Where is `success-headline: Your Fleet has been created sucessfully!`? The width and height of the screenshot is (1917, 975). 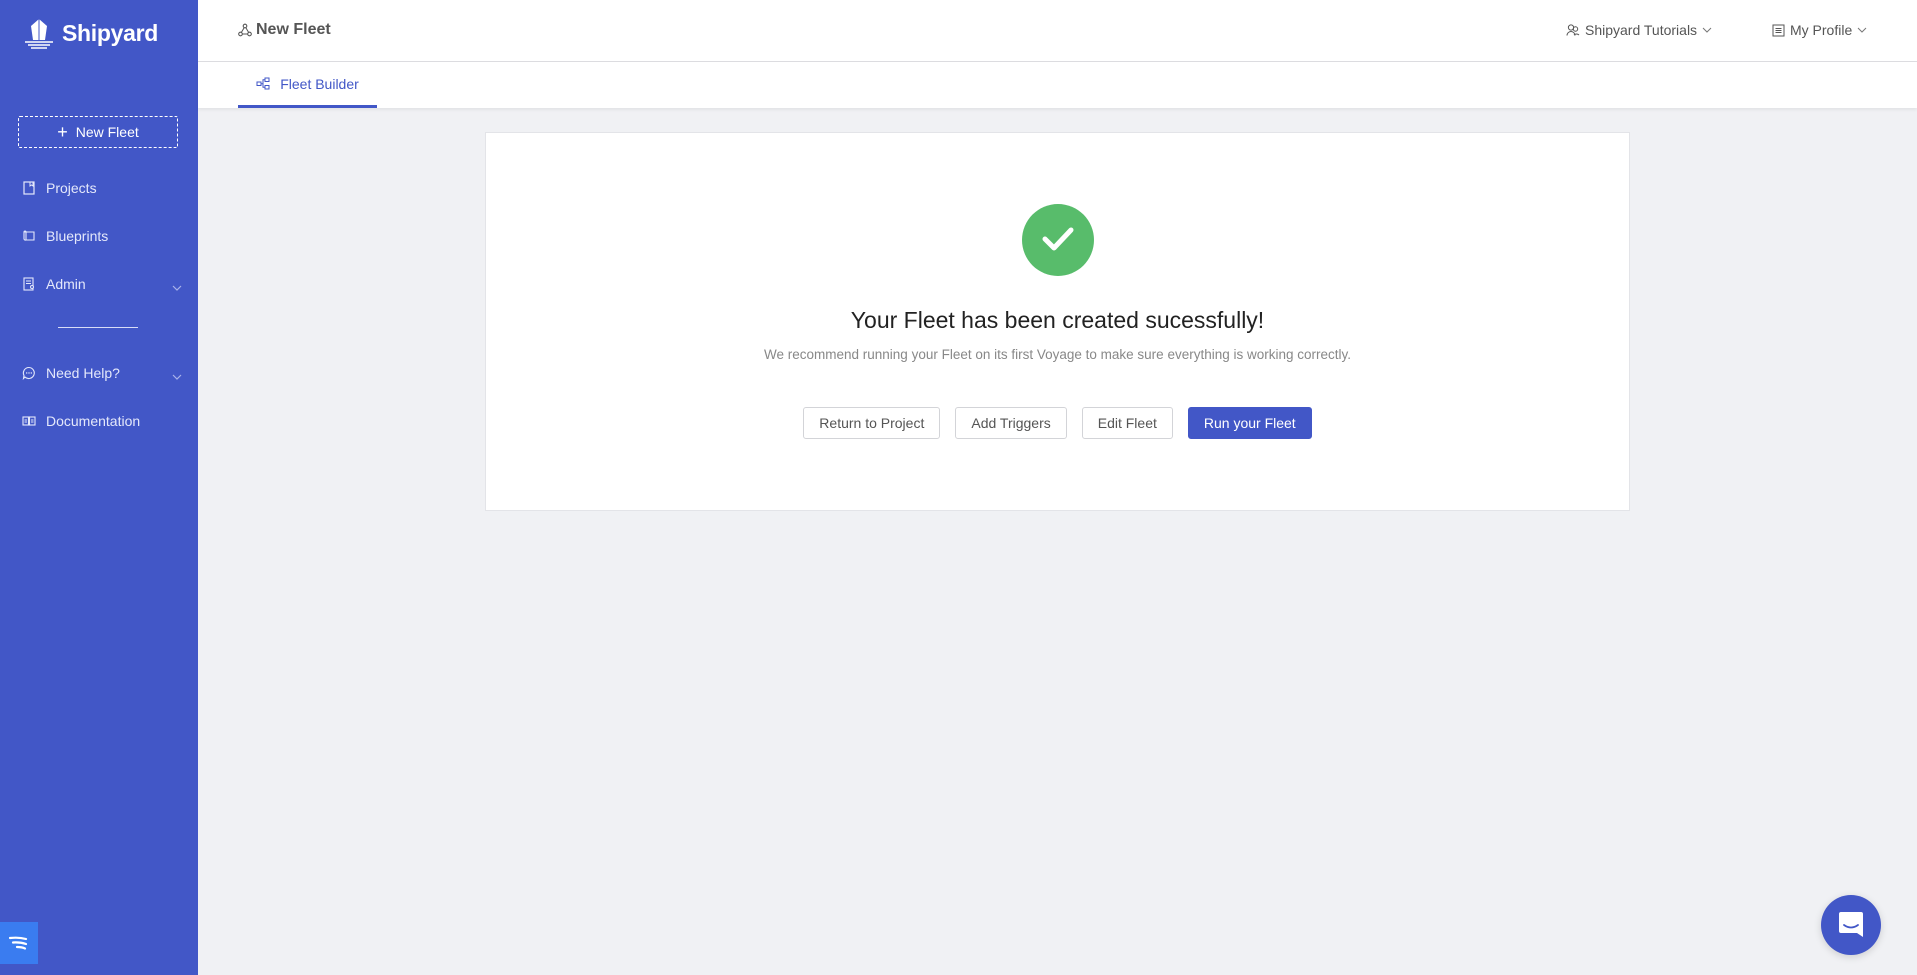
success-headline: Your Fleet has been created sucessfully! is located at coordinates (1057, 320).